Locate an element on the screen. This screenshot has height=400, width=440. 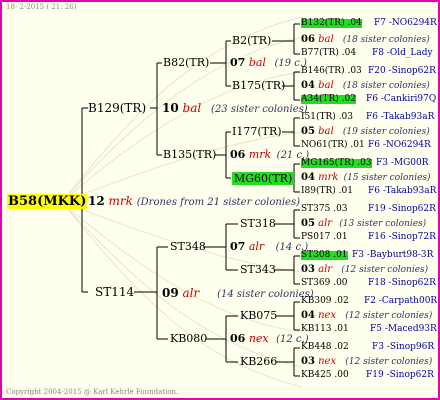
g3-breeder: alr is located at coordinates (256, 246).